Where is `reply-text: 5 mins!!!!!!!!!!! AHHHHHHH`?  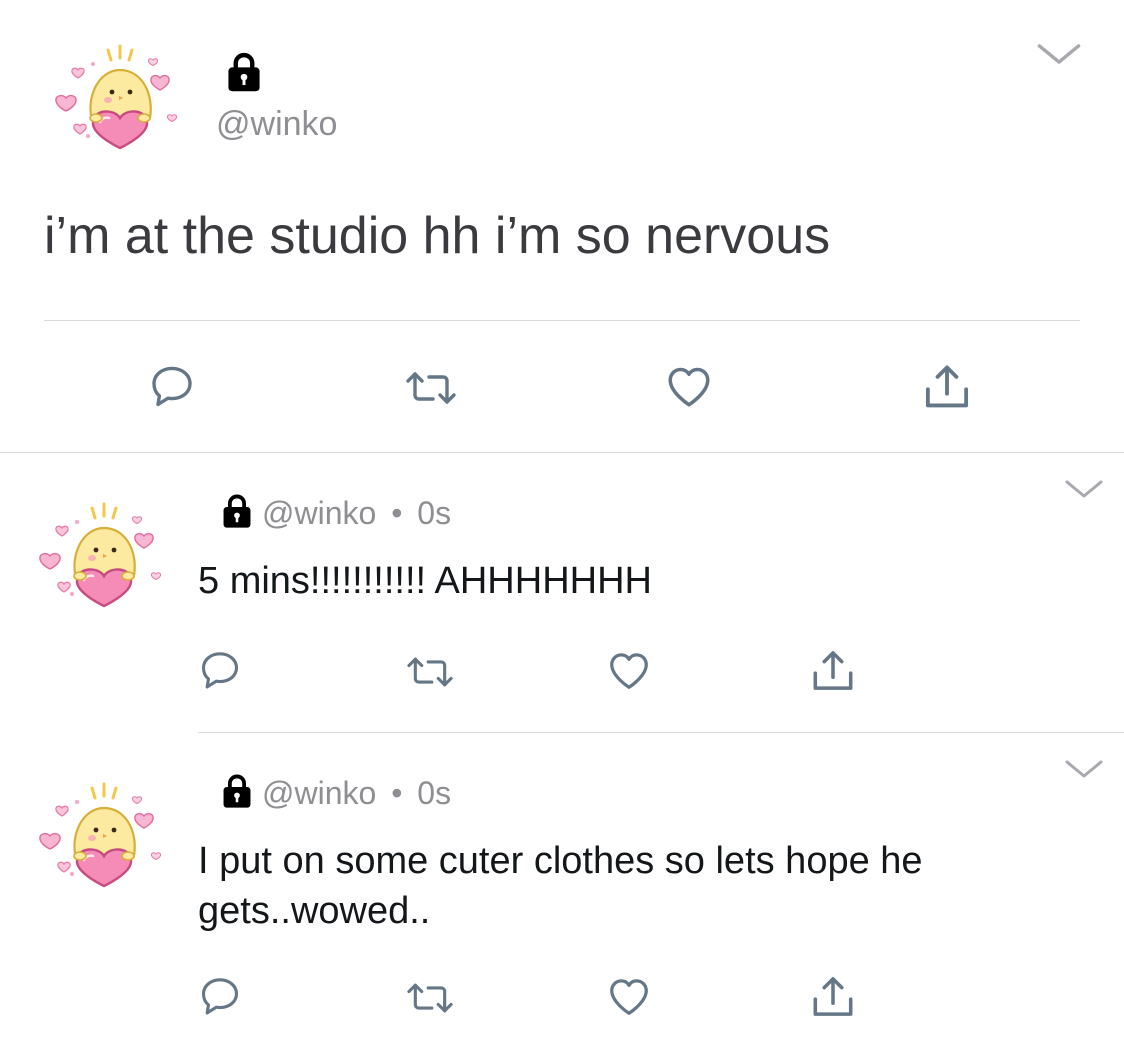
reply-text: 5 mins!!!!!!!!!!! AHHHHHHH is located at coordinates (425, 581).